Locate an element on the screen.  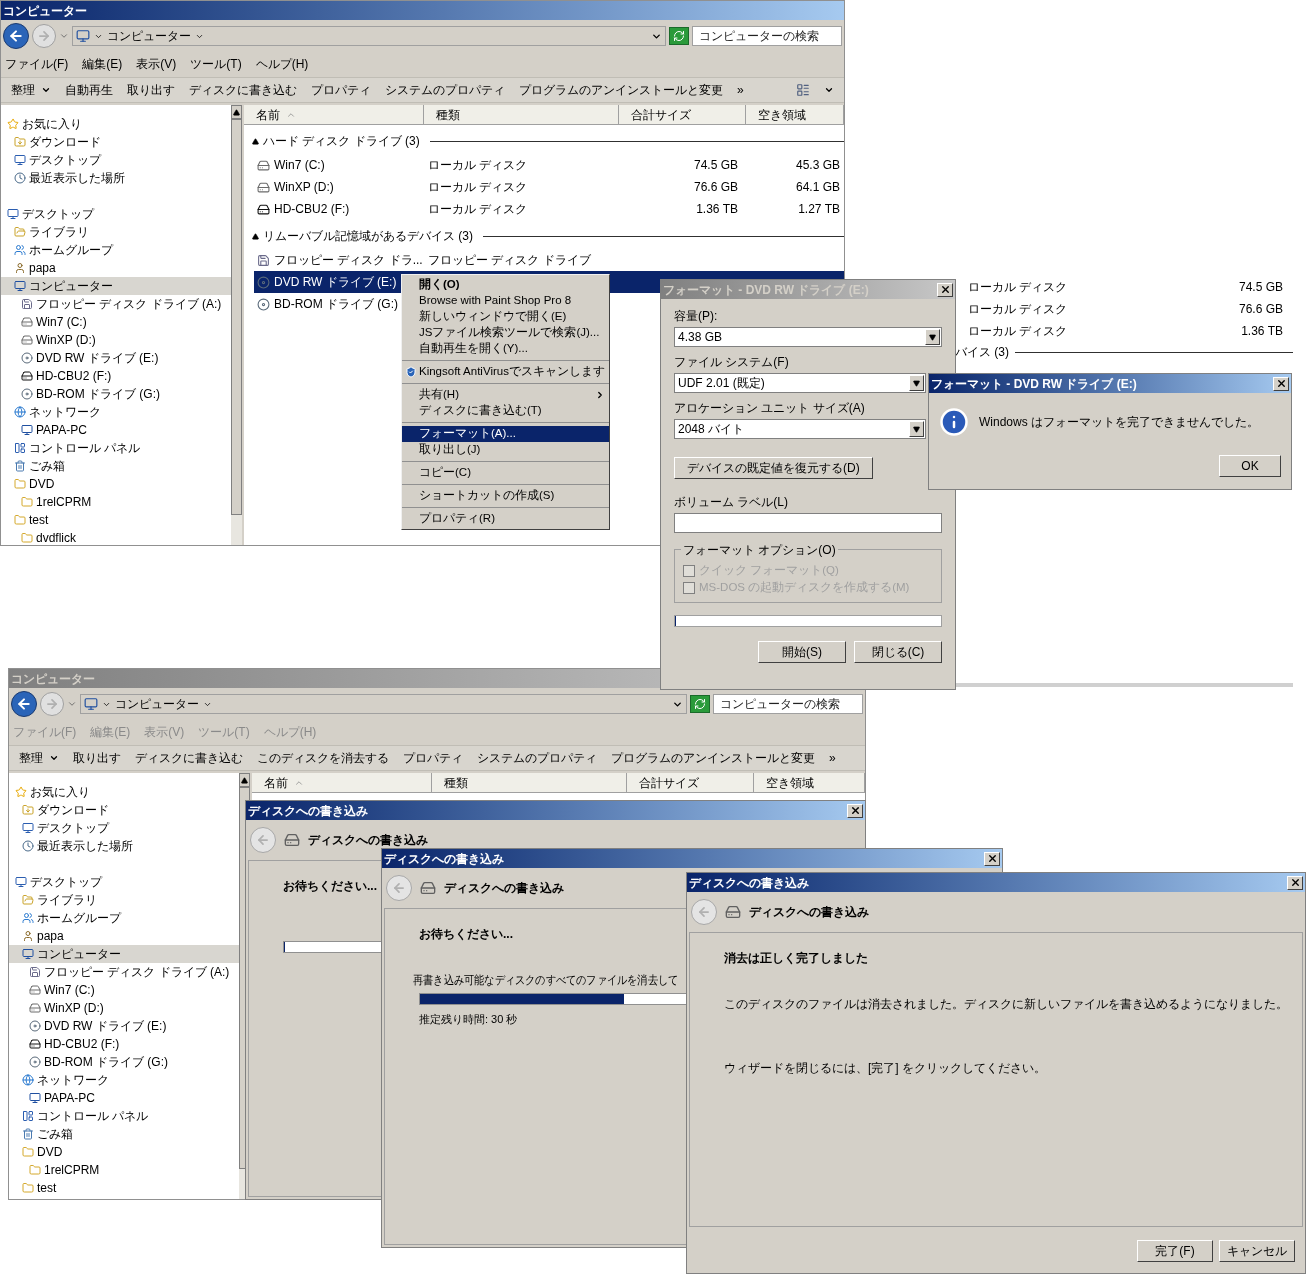
wizard-text: 再書き込み可能なディスクのすべてのファイルを消去して is located at coordinates (546, 980).